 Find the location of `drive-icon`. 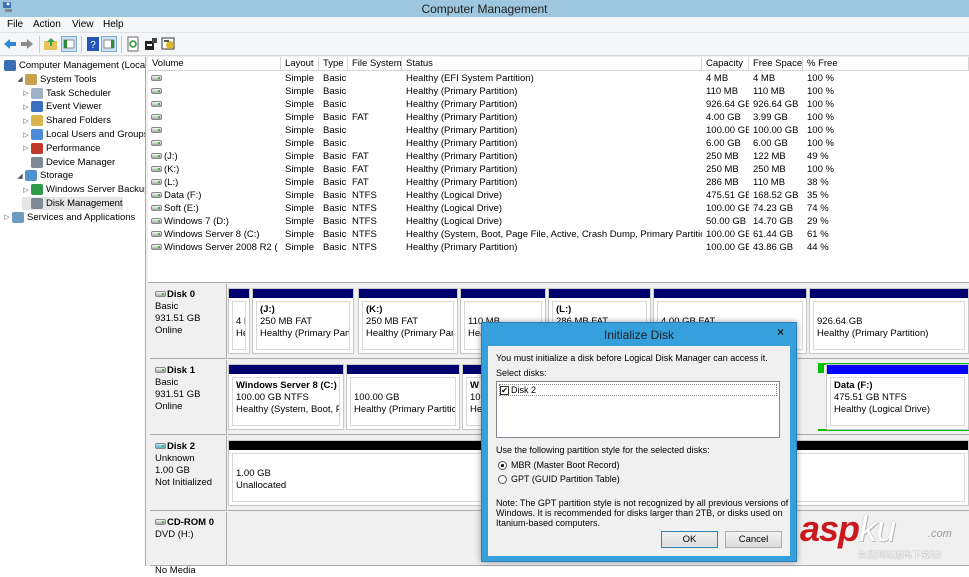

drive-icon is located at coordinates (156, 207).